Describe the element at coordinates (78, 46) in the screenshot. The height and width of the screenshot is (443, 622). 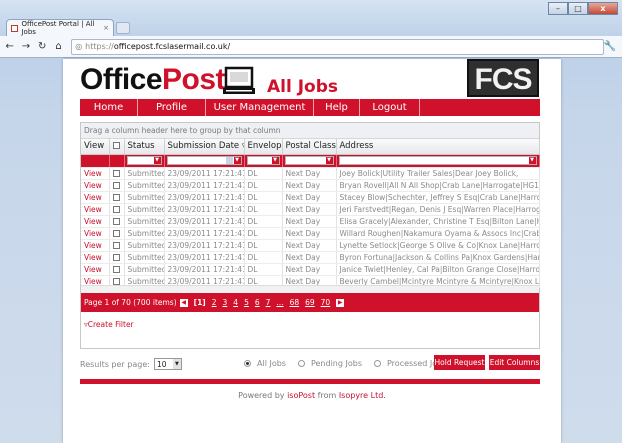
I see `site-info-icon: ◎` at that location.